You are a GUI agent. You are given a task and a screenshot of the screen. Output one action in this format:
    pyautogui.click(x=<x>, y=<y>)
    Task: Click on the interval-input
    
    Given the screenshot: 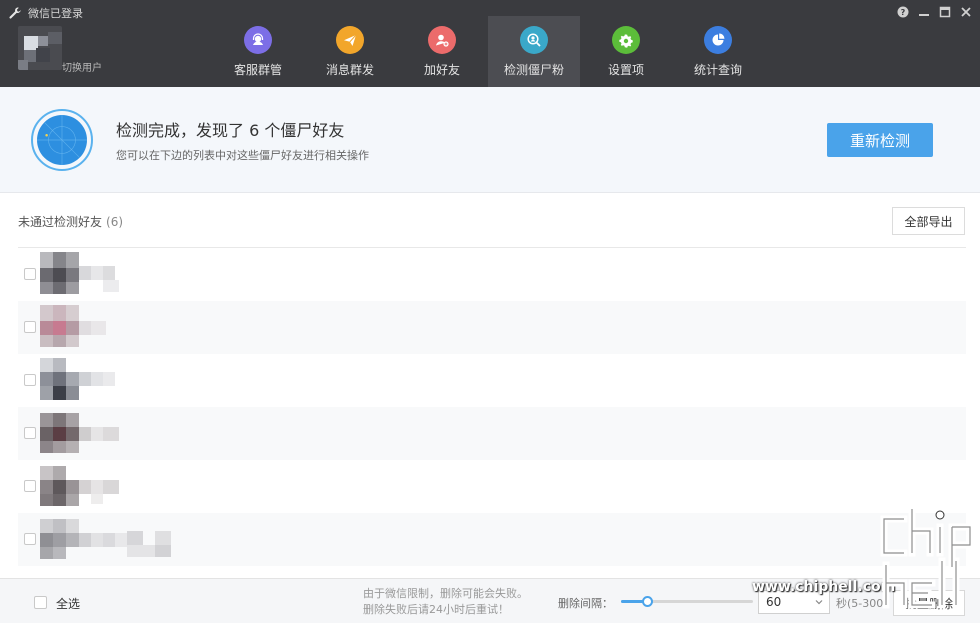 What is the action you would take?
    pyautogui.click(x=794, y=602)
    